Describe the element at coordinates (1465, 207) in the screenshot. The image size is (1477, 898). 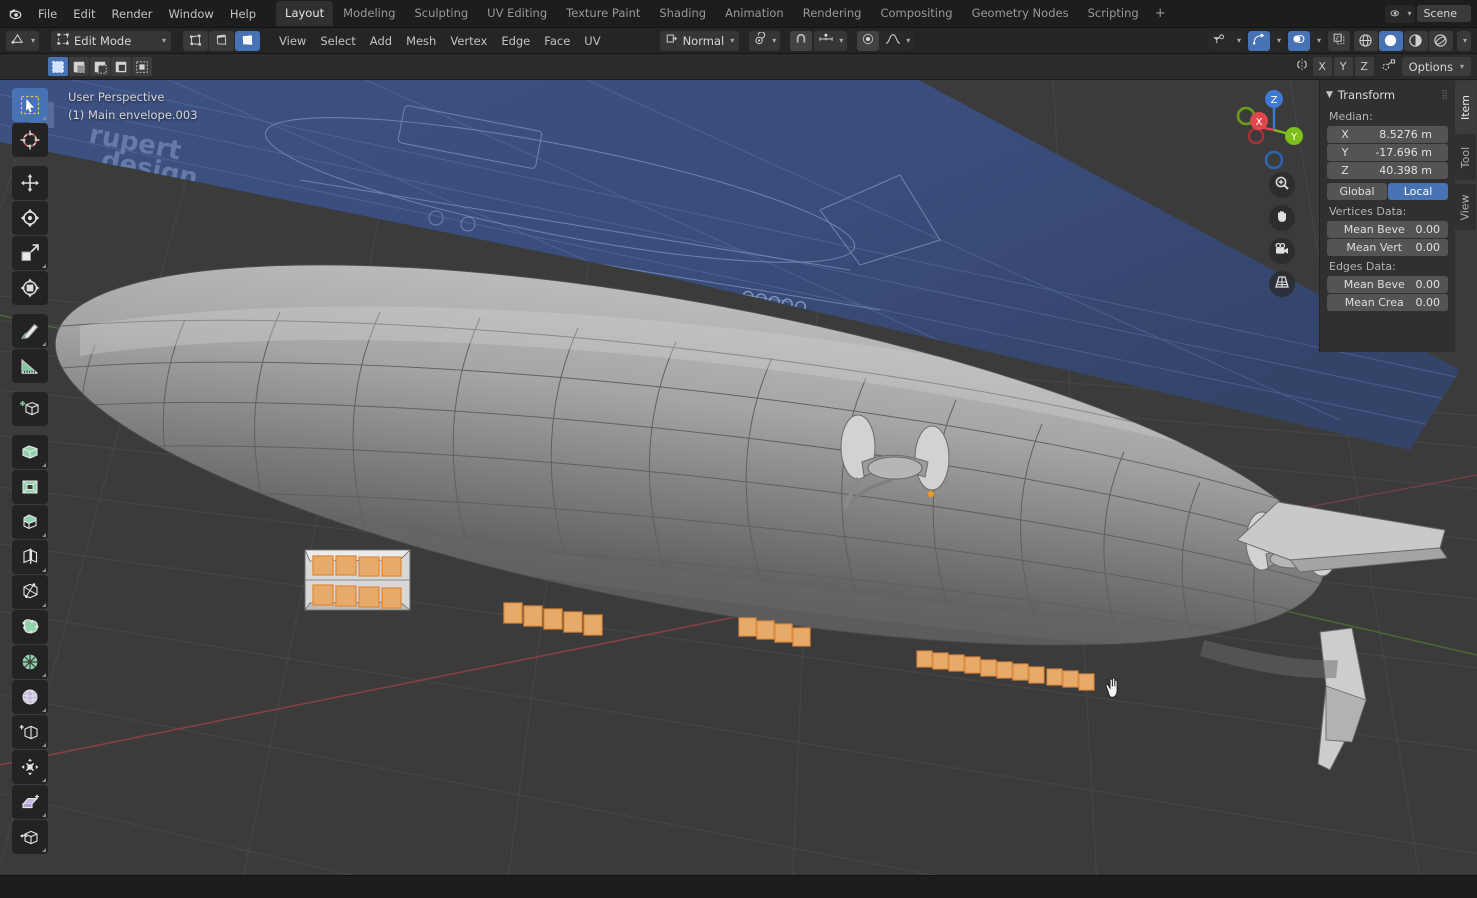
I see `sidebar-tab-view: View` at that location.